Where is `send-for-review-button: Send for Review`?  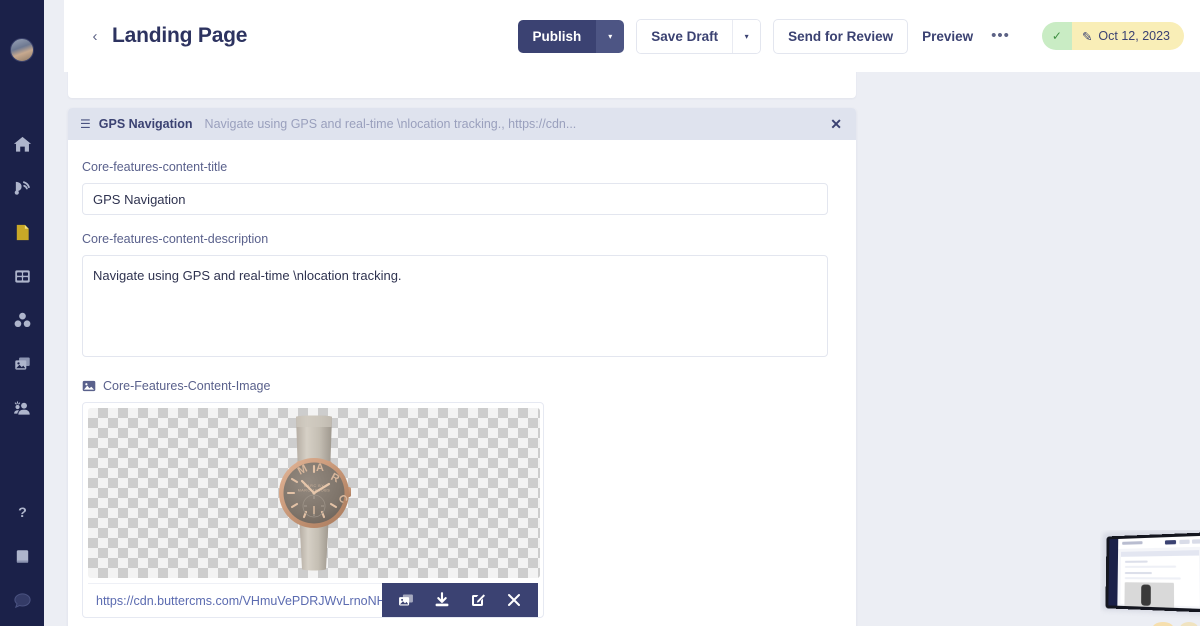 send-for-review-button: Send for Review is located at coordinates (841, 36).